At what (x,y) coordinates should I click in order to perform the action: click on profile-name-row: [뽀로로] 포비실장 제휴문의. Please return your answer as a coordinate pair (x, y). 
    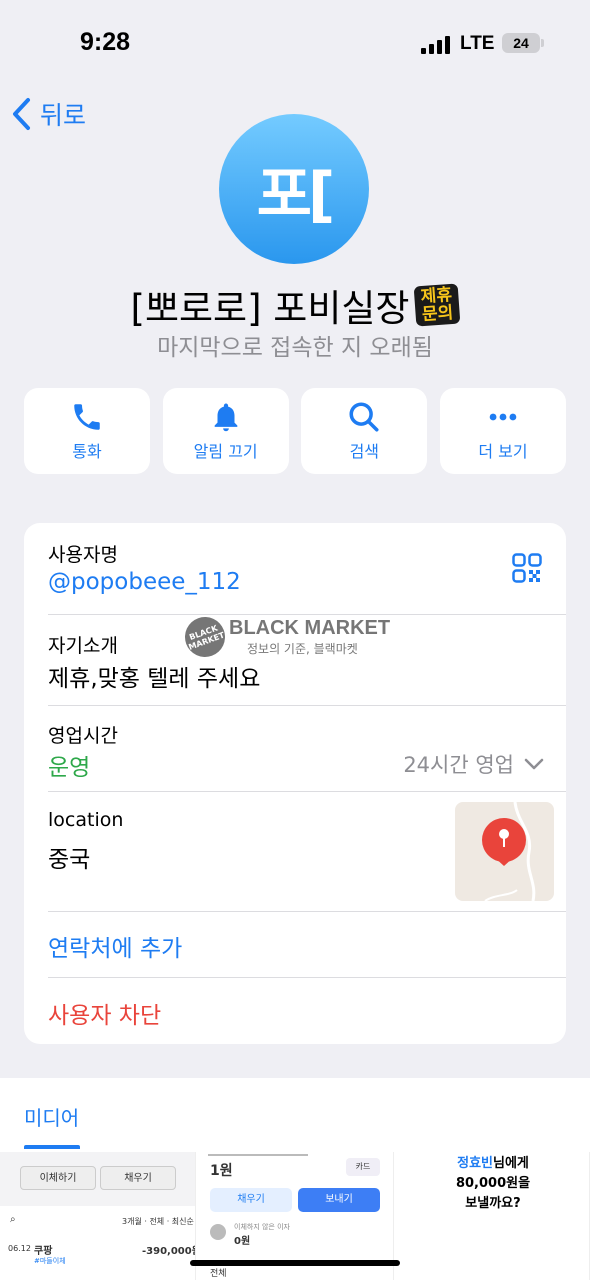
    Looking at the image, I should click on (295, 305).